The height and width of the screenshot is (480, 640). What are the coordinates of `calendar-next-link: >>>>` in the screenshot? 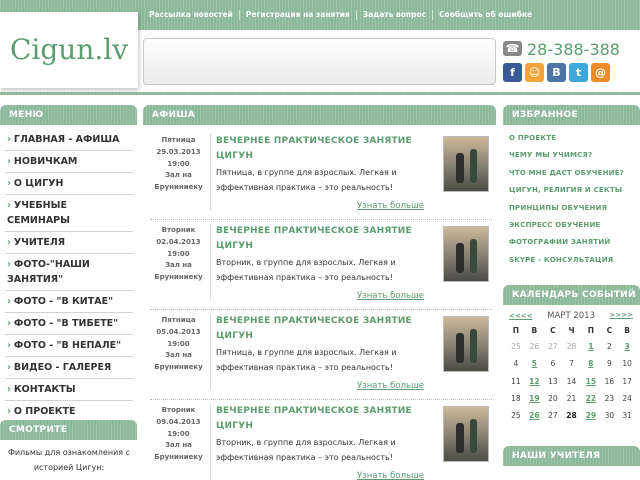 It's located at (621, 315).